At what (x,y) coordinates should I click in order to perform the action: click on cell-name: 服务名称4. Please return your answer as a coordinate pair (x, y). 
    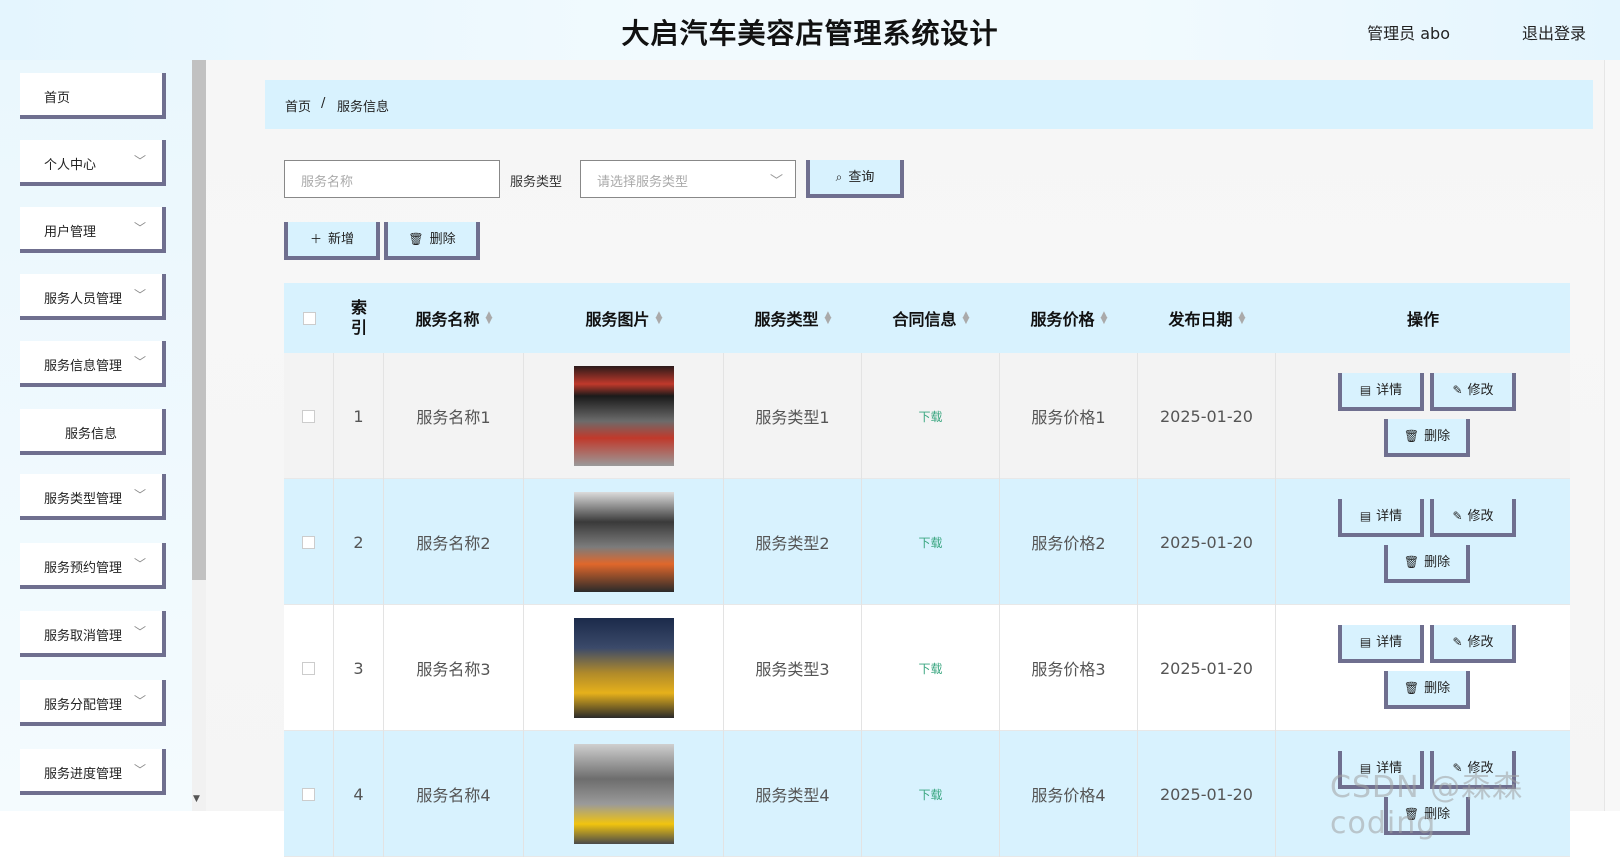
    Looking at the image, I should click on (454, 794).